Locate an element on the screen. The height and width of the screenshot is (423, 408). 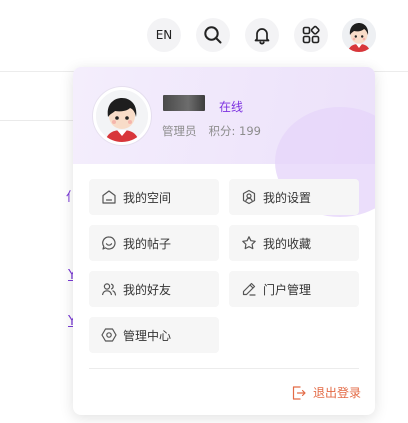
language-label: EN is located at coordinates (164, 35).